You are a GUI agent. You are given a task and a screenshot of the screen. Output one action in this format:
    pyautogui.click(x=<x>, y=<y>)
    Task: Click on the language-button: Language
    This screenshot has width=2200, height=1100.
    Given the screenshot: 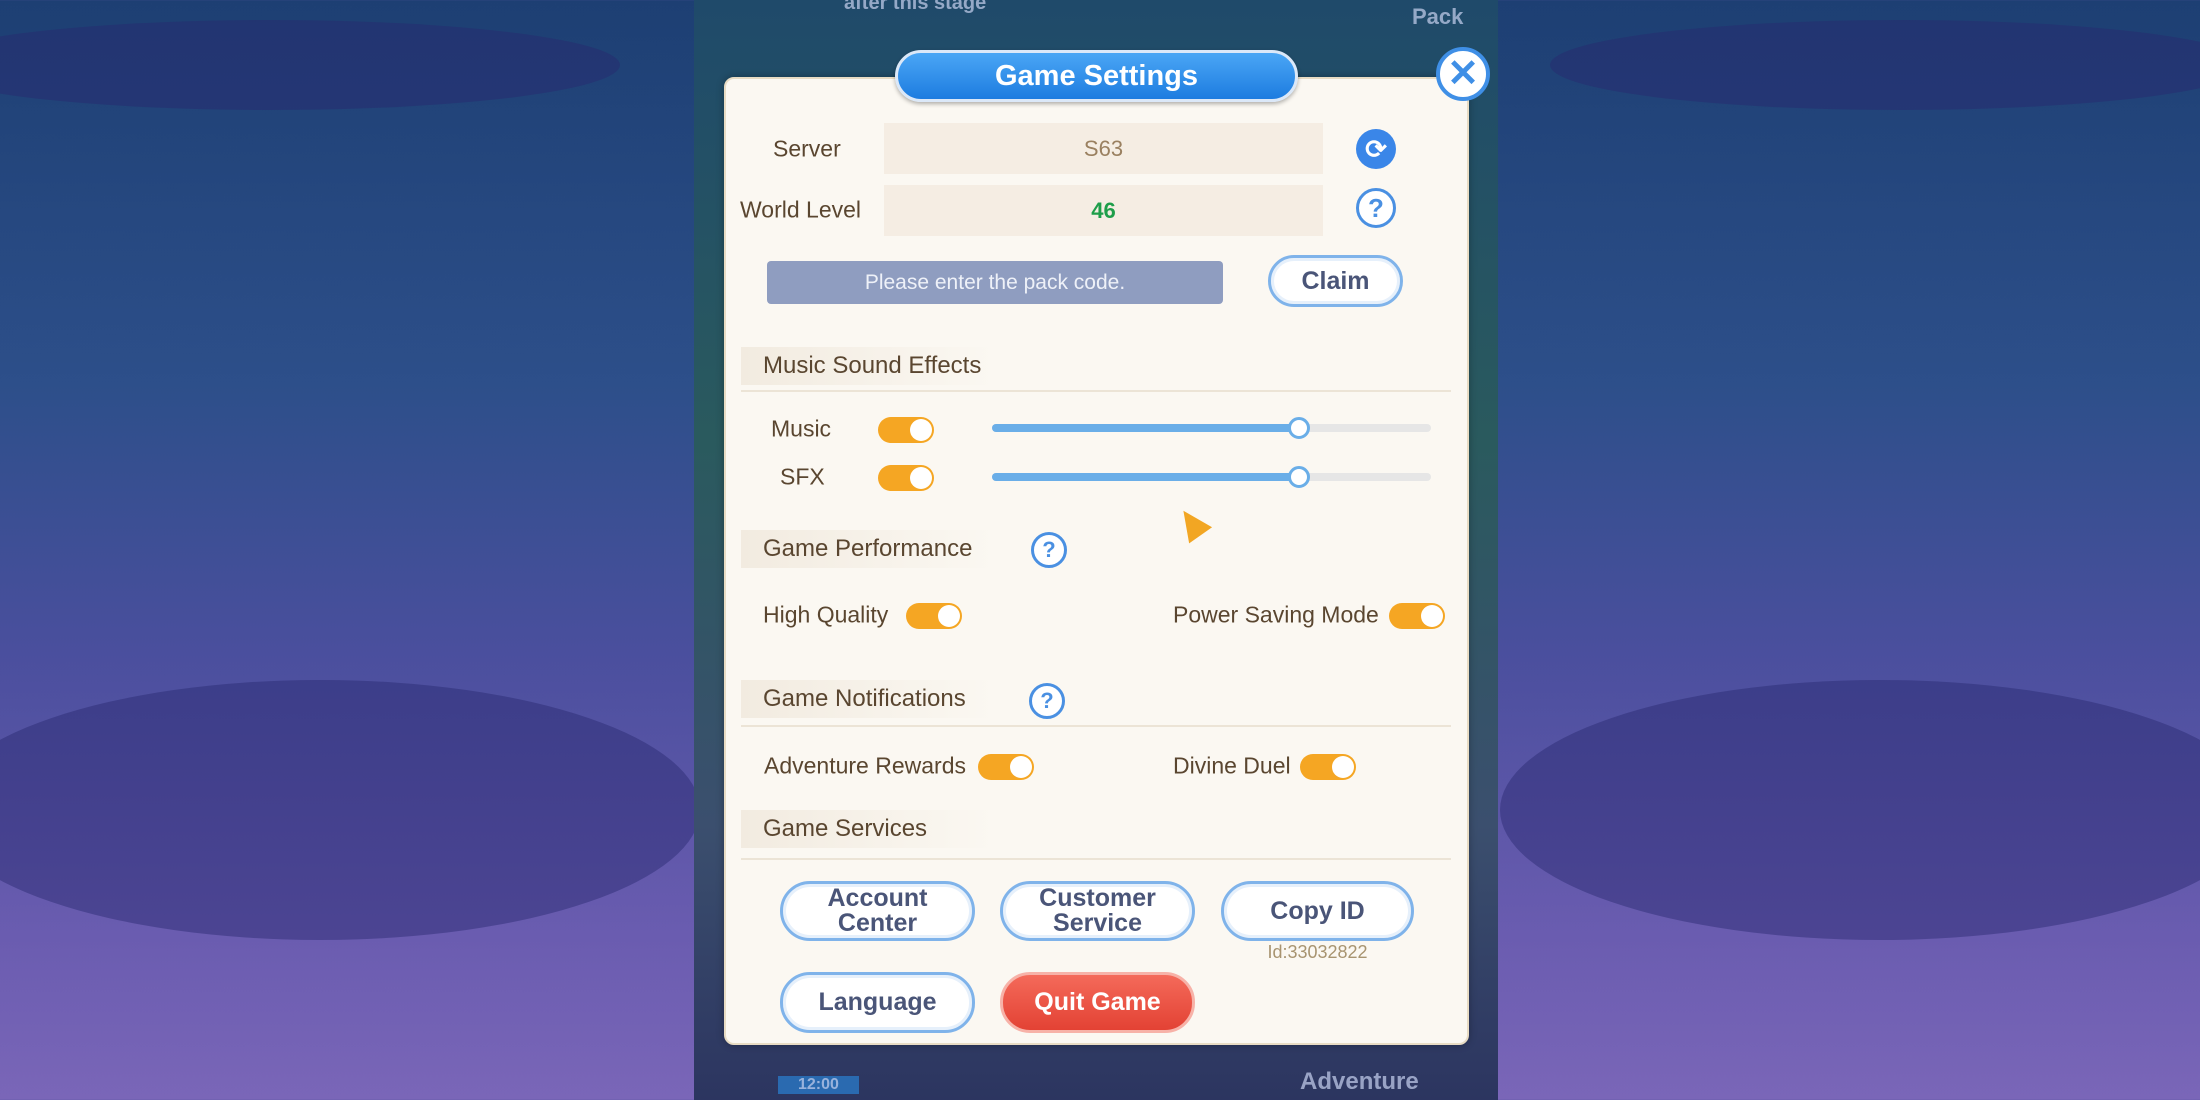 What is the action you would take?
    pyautogui.click(x=877, y=1002)
    